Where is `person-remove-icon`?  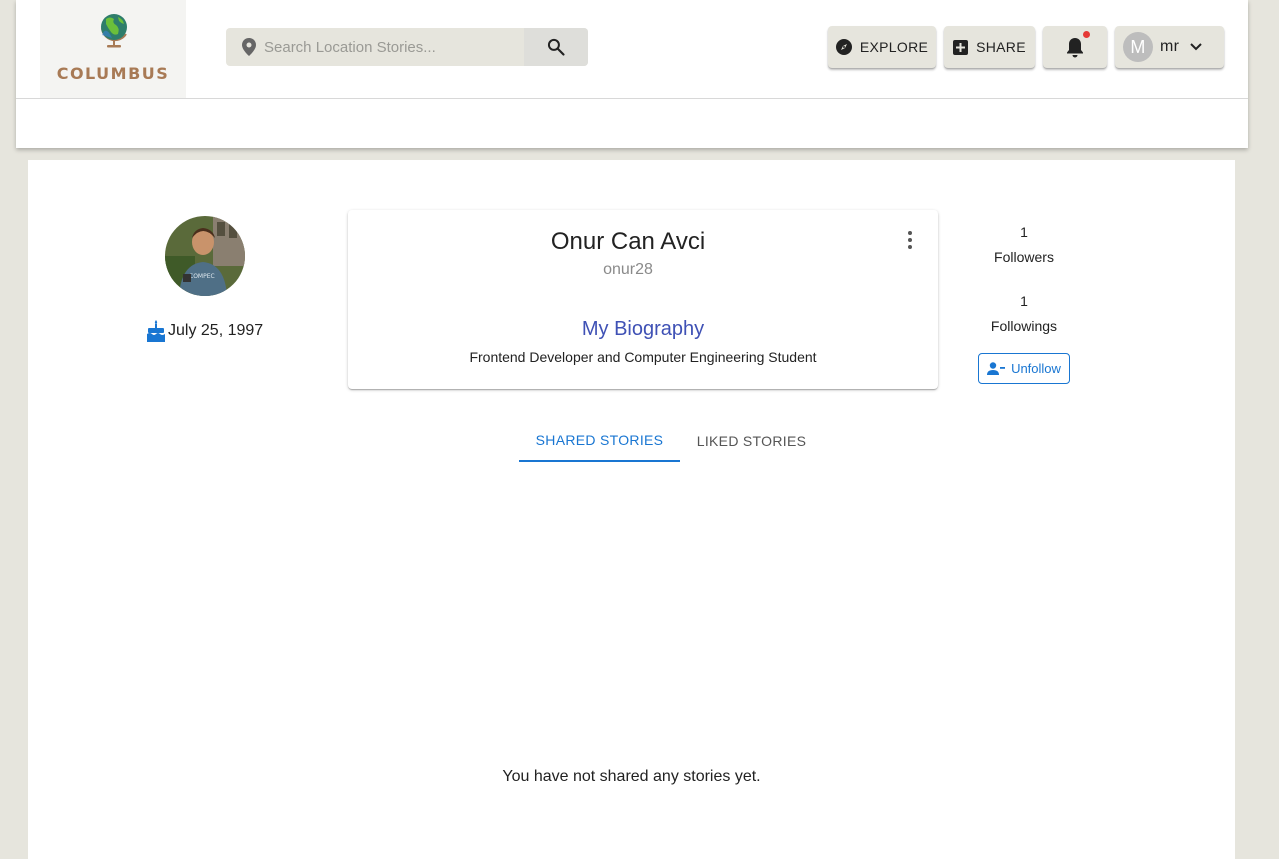
person-remove-icon is located at coordinates (996, 368).